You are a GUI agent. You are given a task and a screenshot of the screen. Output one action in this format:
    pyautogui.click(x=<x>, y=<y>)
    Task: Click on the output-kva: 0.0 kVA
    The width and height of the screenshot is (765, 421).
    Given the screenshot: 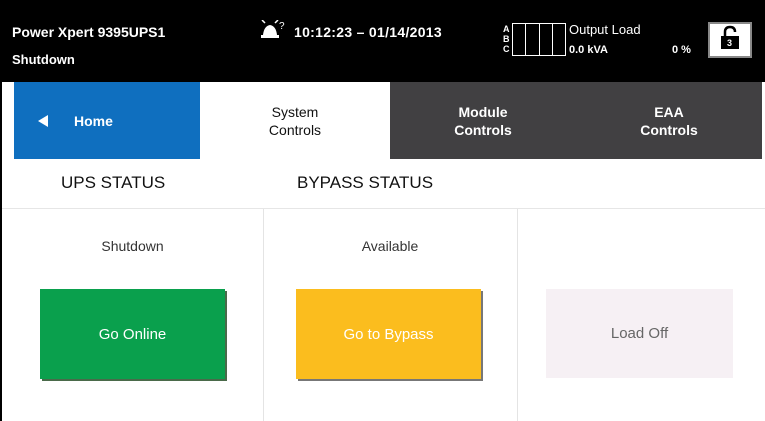 What is the action you would take?
    pyautogui.click(x=588, y=50)
    